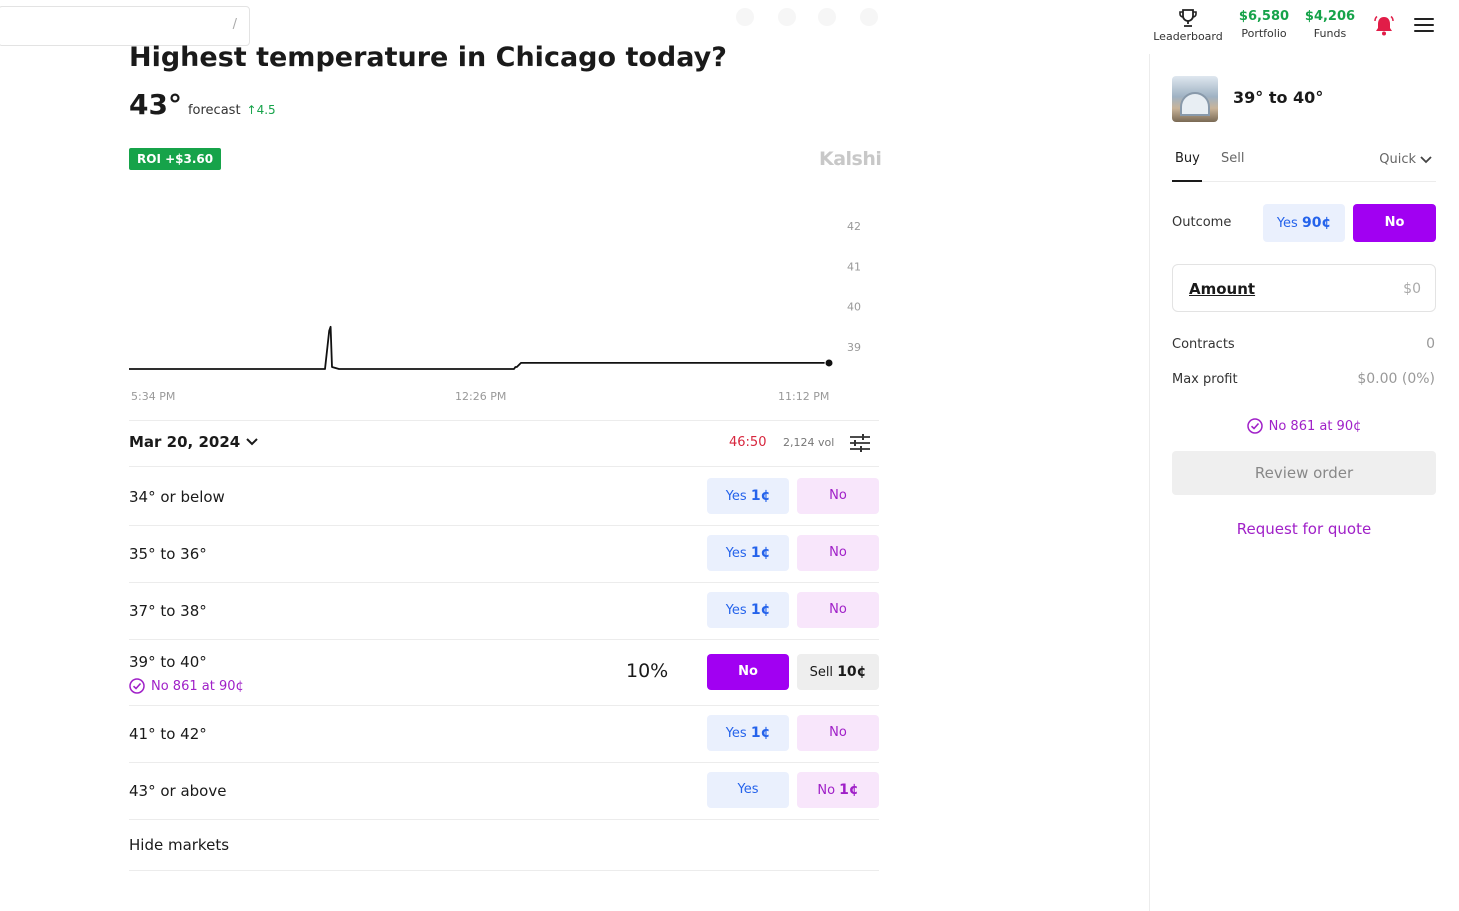  What do you see at coordinates (1222, 289) in the screenshot?
I see `amount-label: Amount` at bounding box center [1222, 289].